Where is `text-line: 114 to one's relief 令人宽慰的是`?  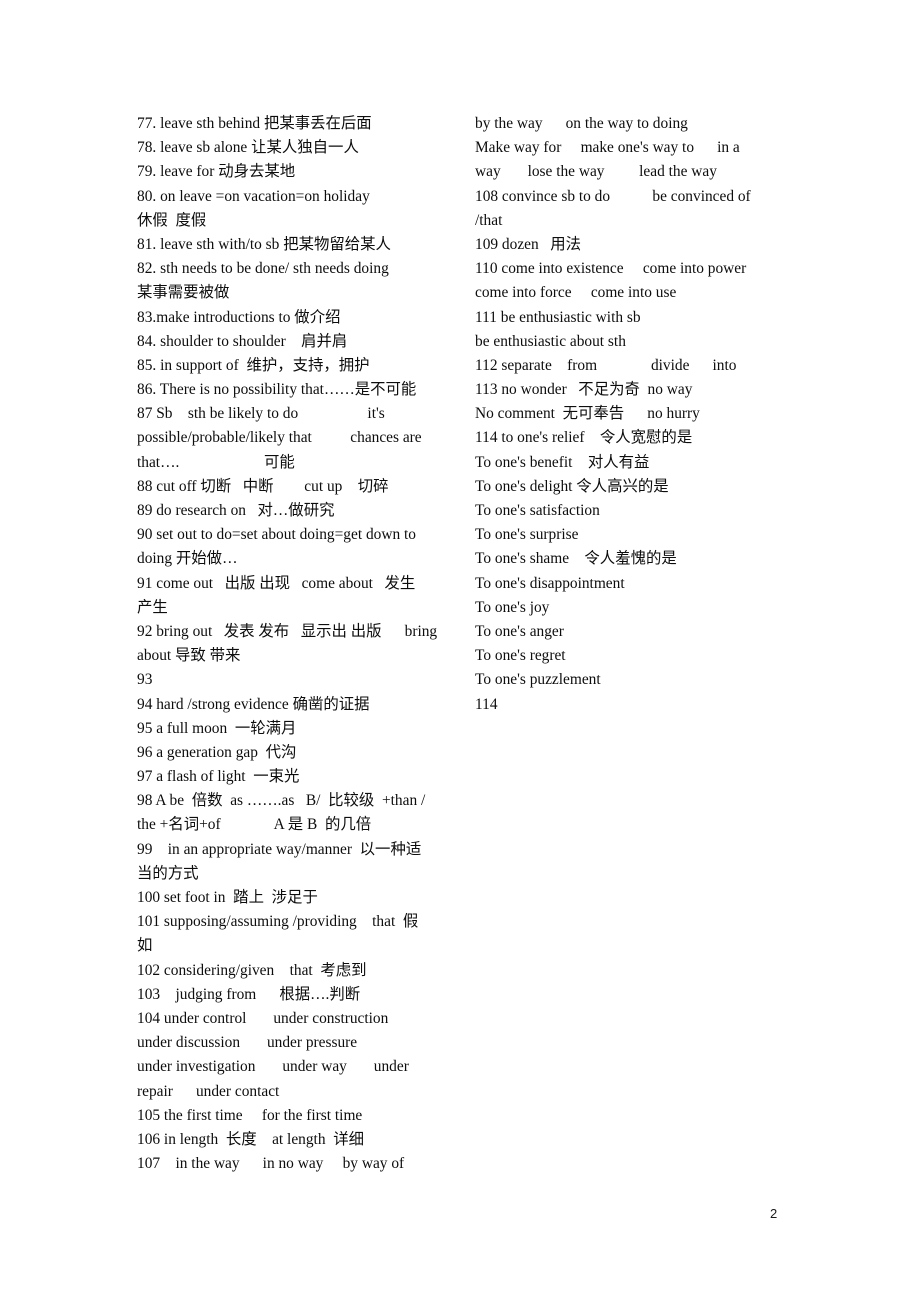 text-line: 114 to one's relief 令人宽慰的是 is located at coordinates (584, 438).